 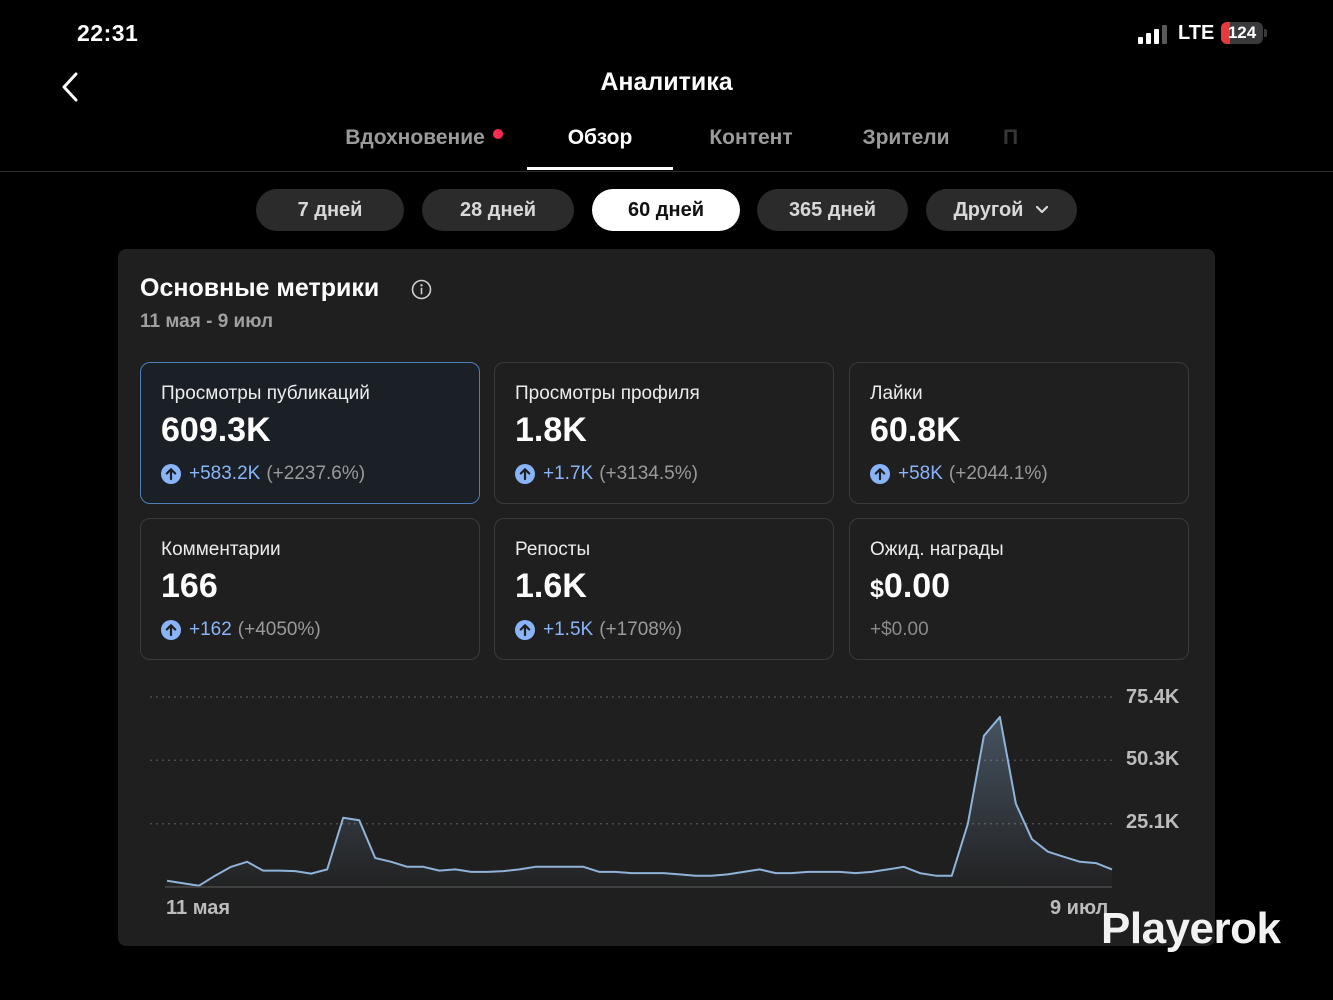 I want to click on metric-tile-reposts: Репосты 1.6K +1.5K (+1708%), so click(x=664, y=589).